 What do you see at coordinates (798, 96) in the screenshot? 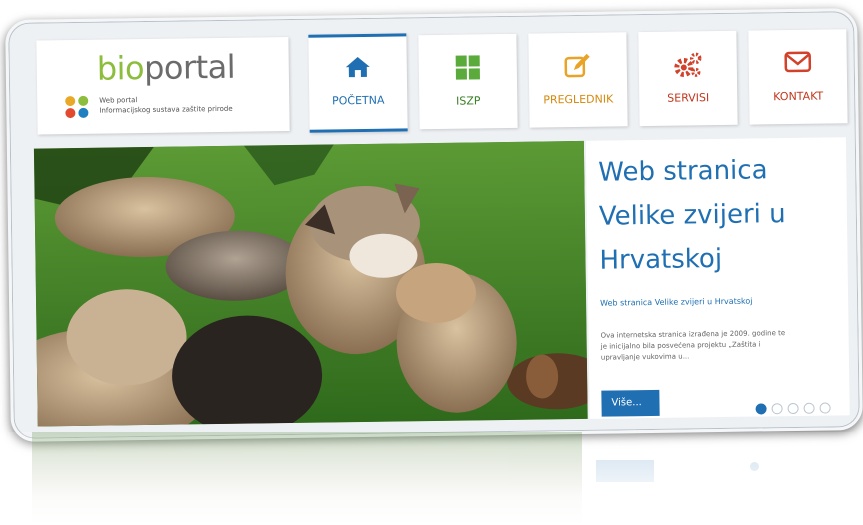
I see `nav-label-kontakt: KONTAKT` at bounding box center [798, 96].